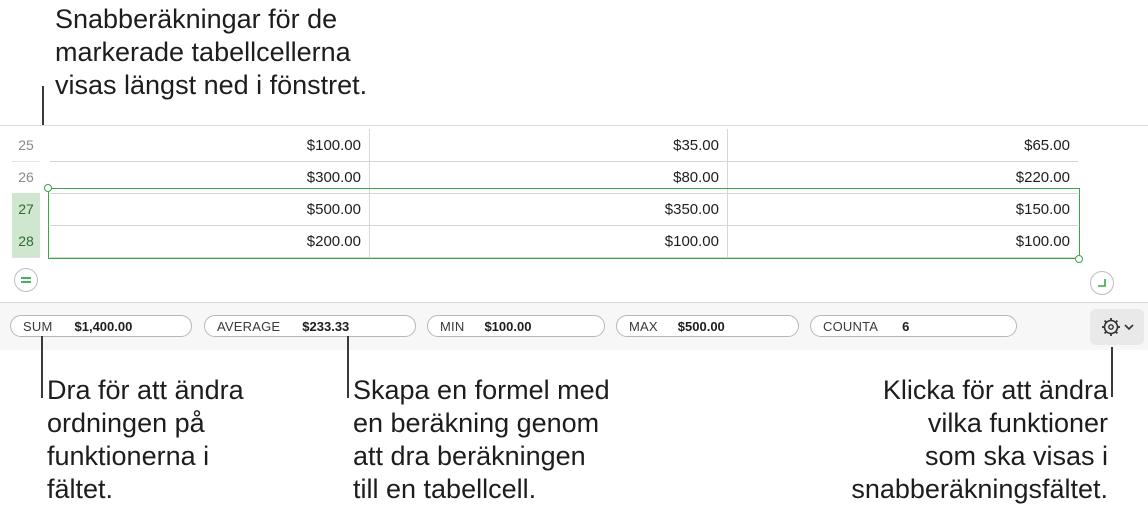 Image resolution: width=1148 pixels, height=521 pixels. I want to click on chevron-down-icon, so click(1128, 327).